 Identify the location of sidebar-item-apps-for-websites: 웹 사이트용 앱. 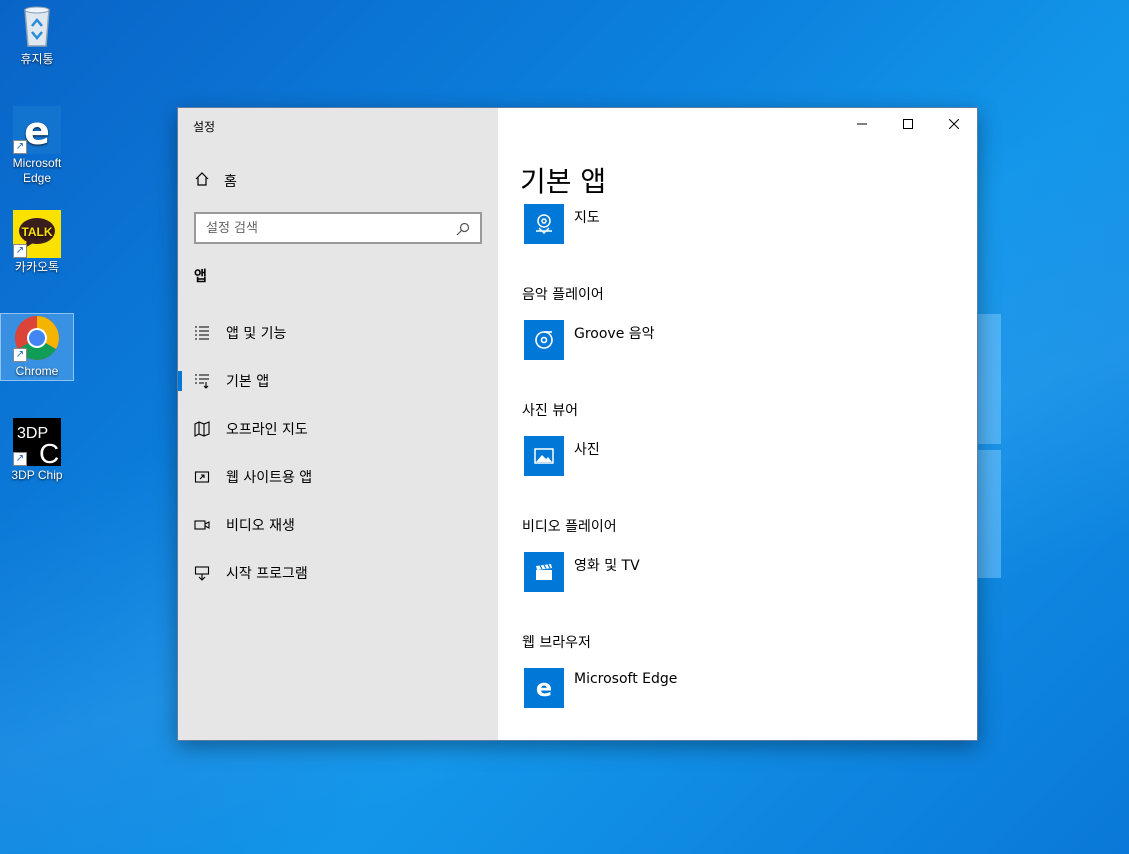
(338, 477).